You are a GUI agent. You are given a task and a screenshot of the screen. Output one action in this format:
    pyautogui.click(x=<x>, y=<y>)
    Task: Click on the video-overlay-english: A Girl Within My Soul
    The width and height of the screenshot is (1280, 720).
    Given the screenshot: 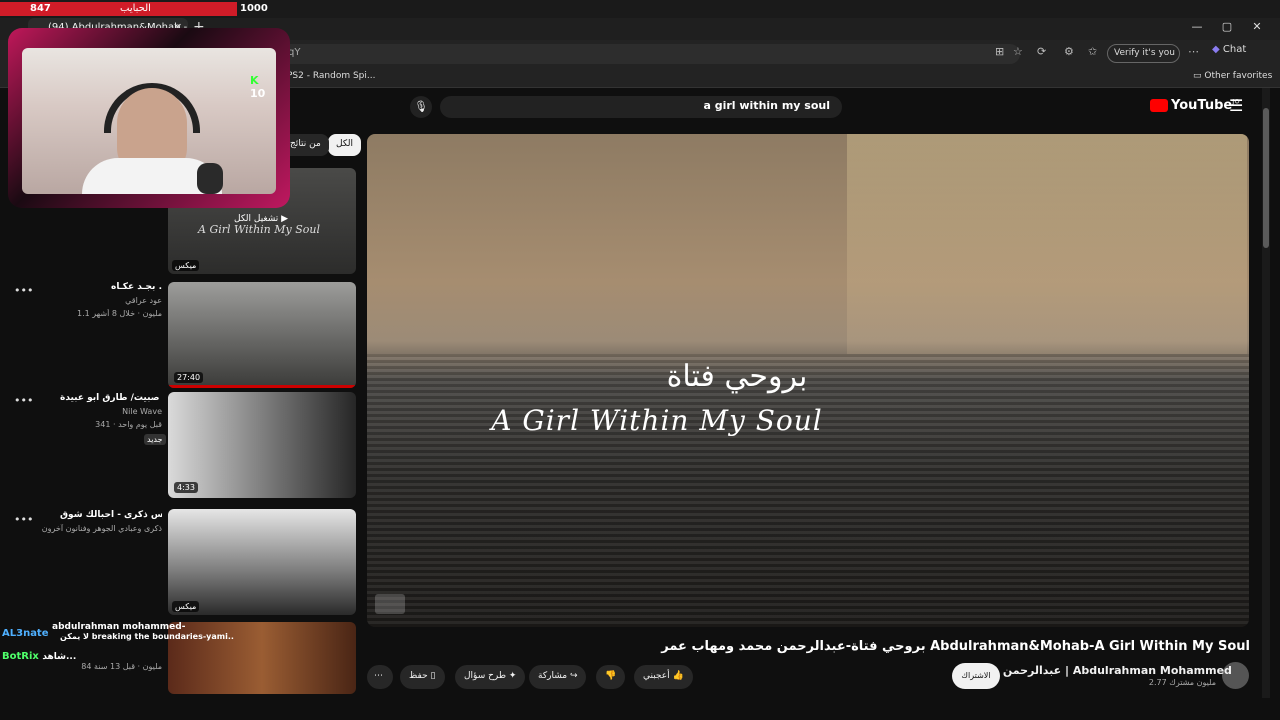 What is the action you would take?
    pyautogui.click(x=657, y=420)
    